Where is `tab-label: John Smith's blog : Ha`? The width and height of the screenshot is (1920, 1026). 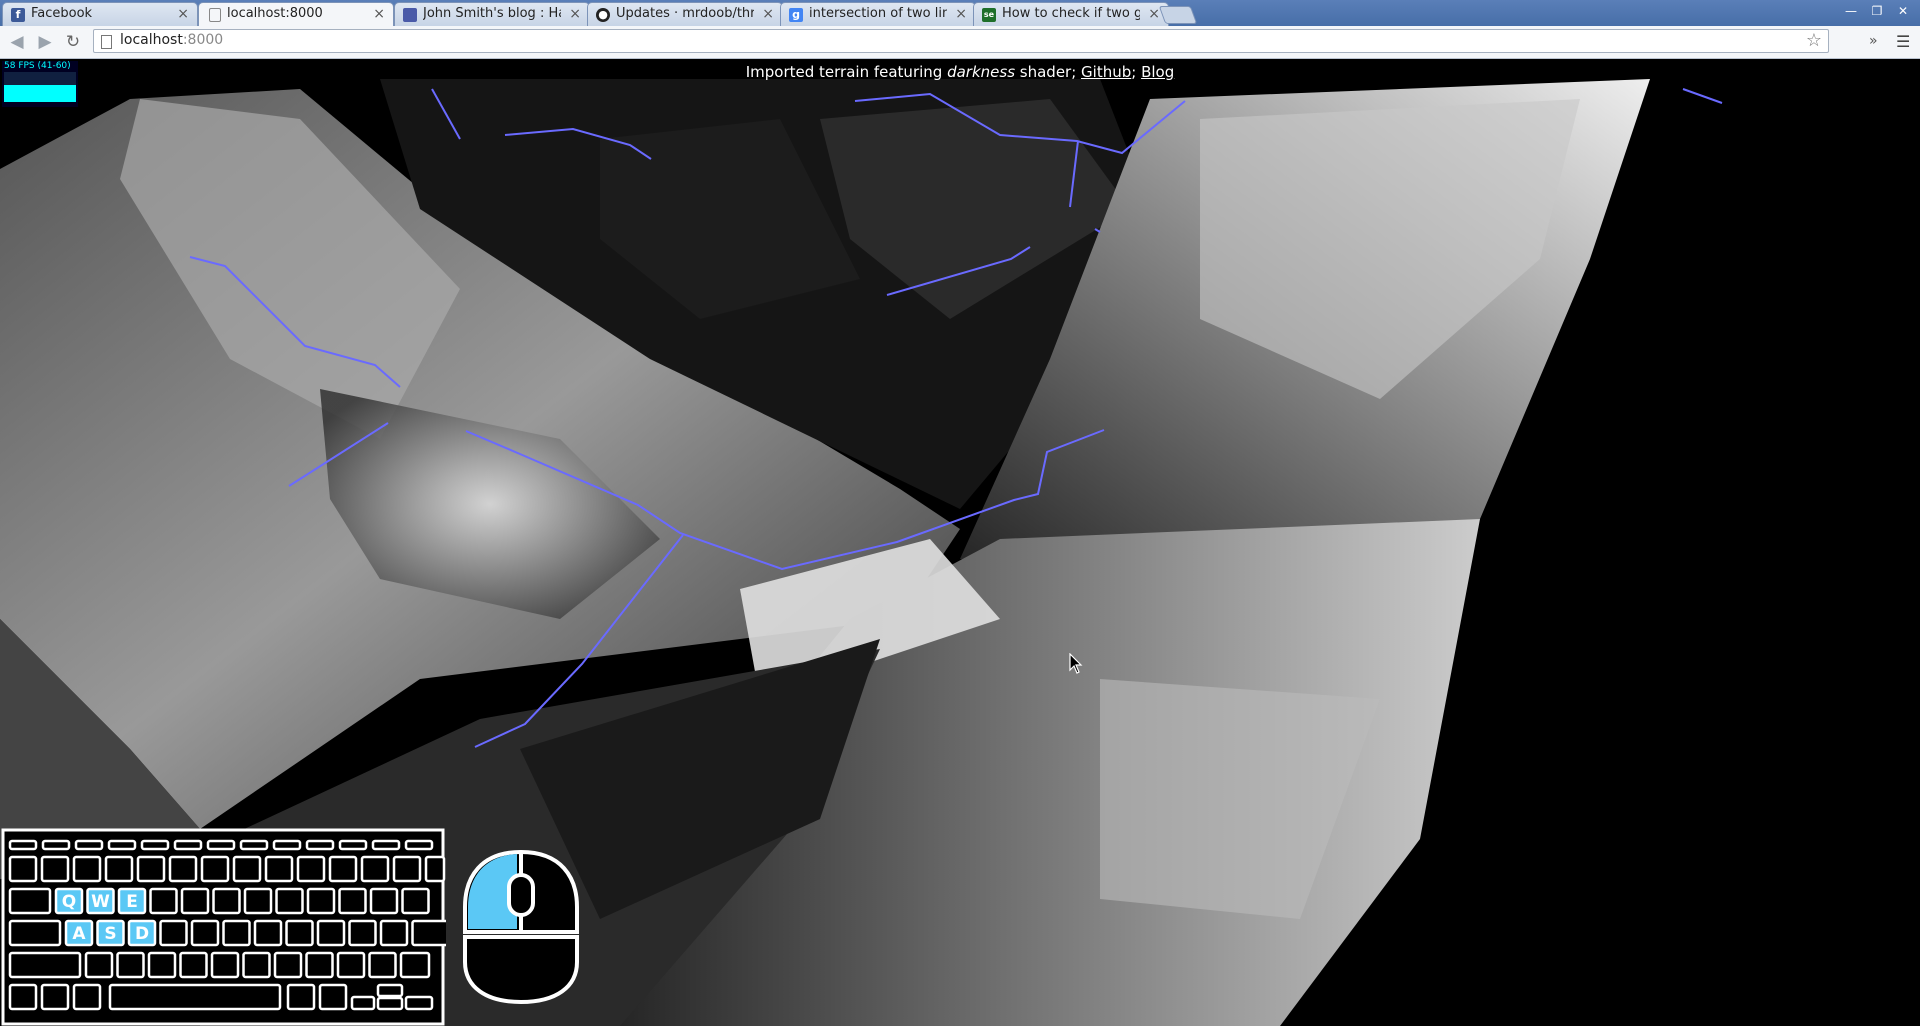
tab-label: John Smith's blog : Ha is located at coordinates (492, 13).